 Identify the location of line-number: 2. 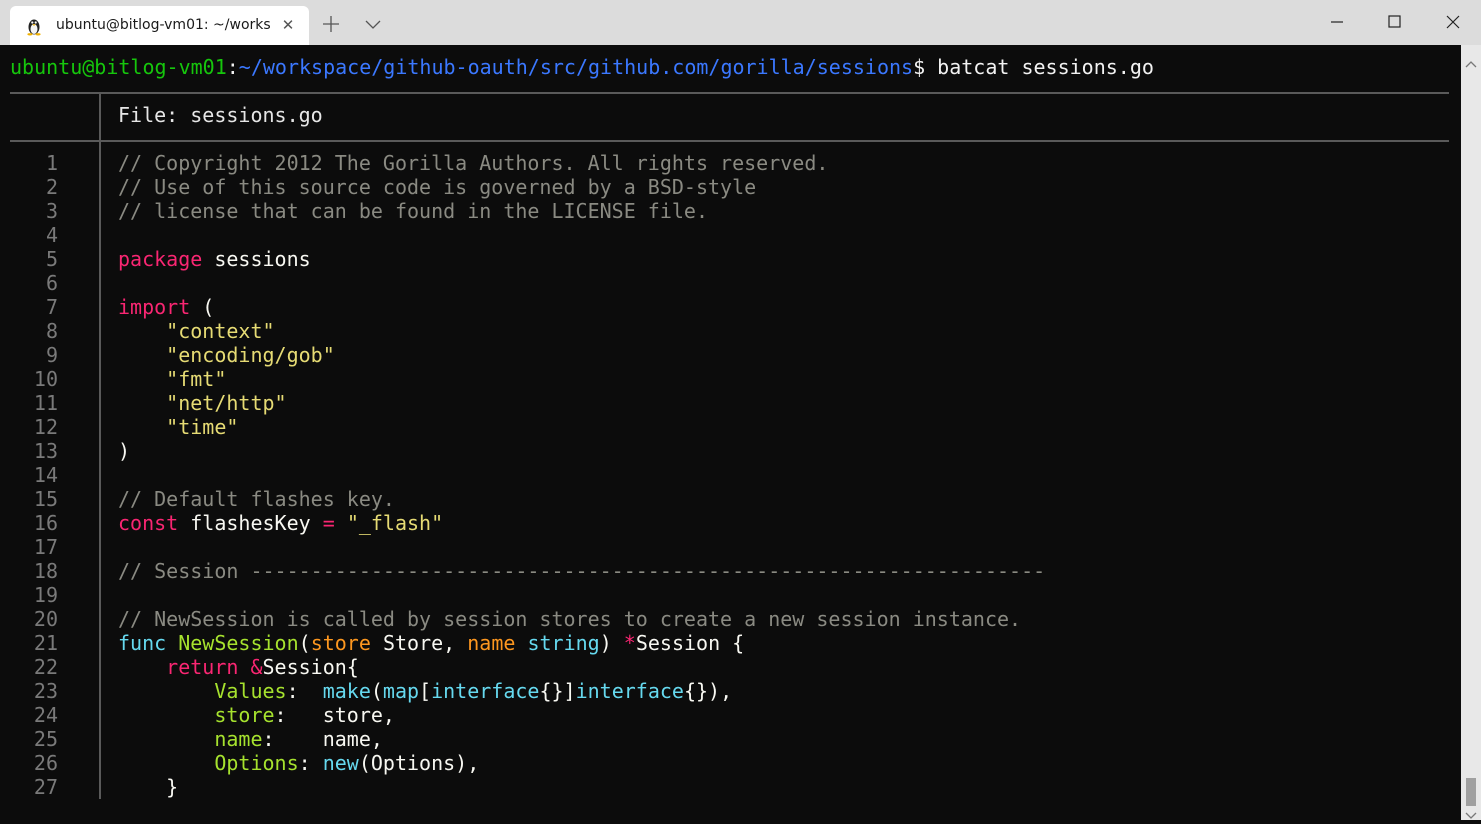
(51, 187).